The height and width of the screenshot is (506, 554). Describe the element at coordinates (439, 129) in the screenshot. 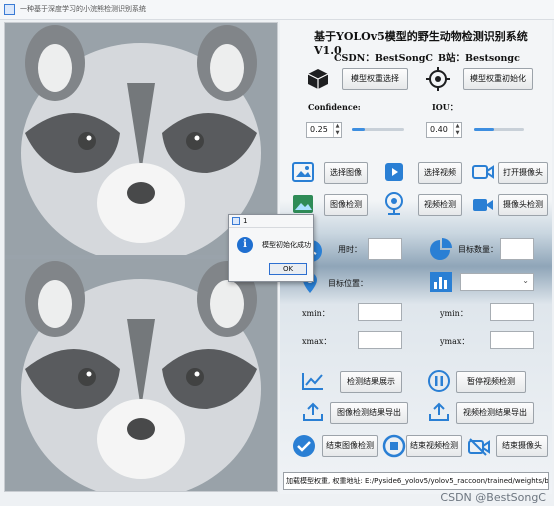

I see `iou-value: 0.40` at that location.